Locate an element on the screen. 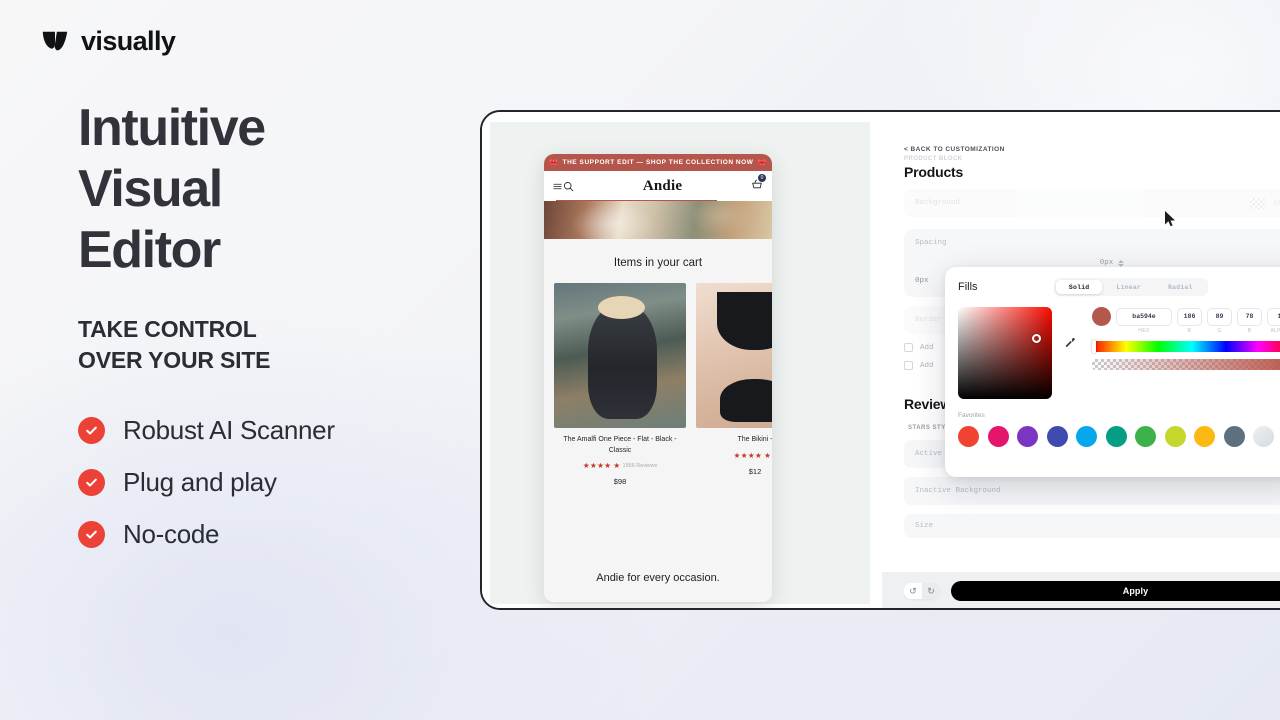  red-field: 186 is located at coordinates (1189, 316).